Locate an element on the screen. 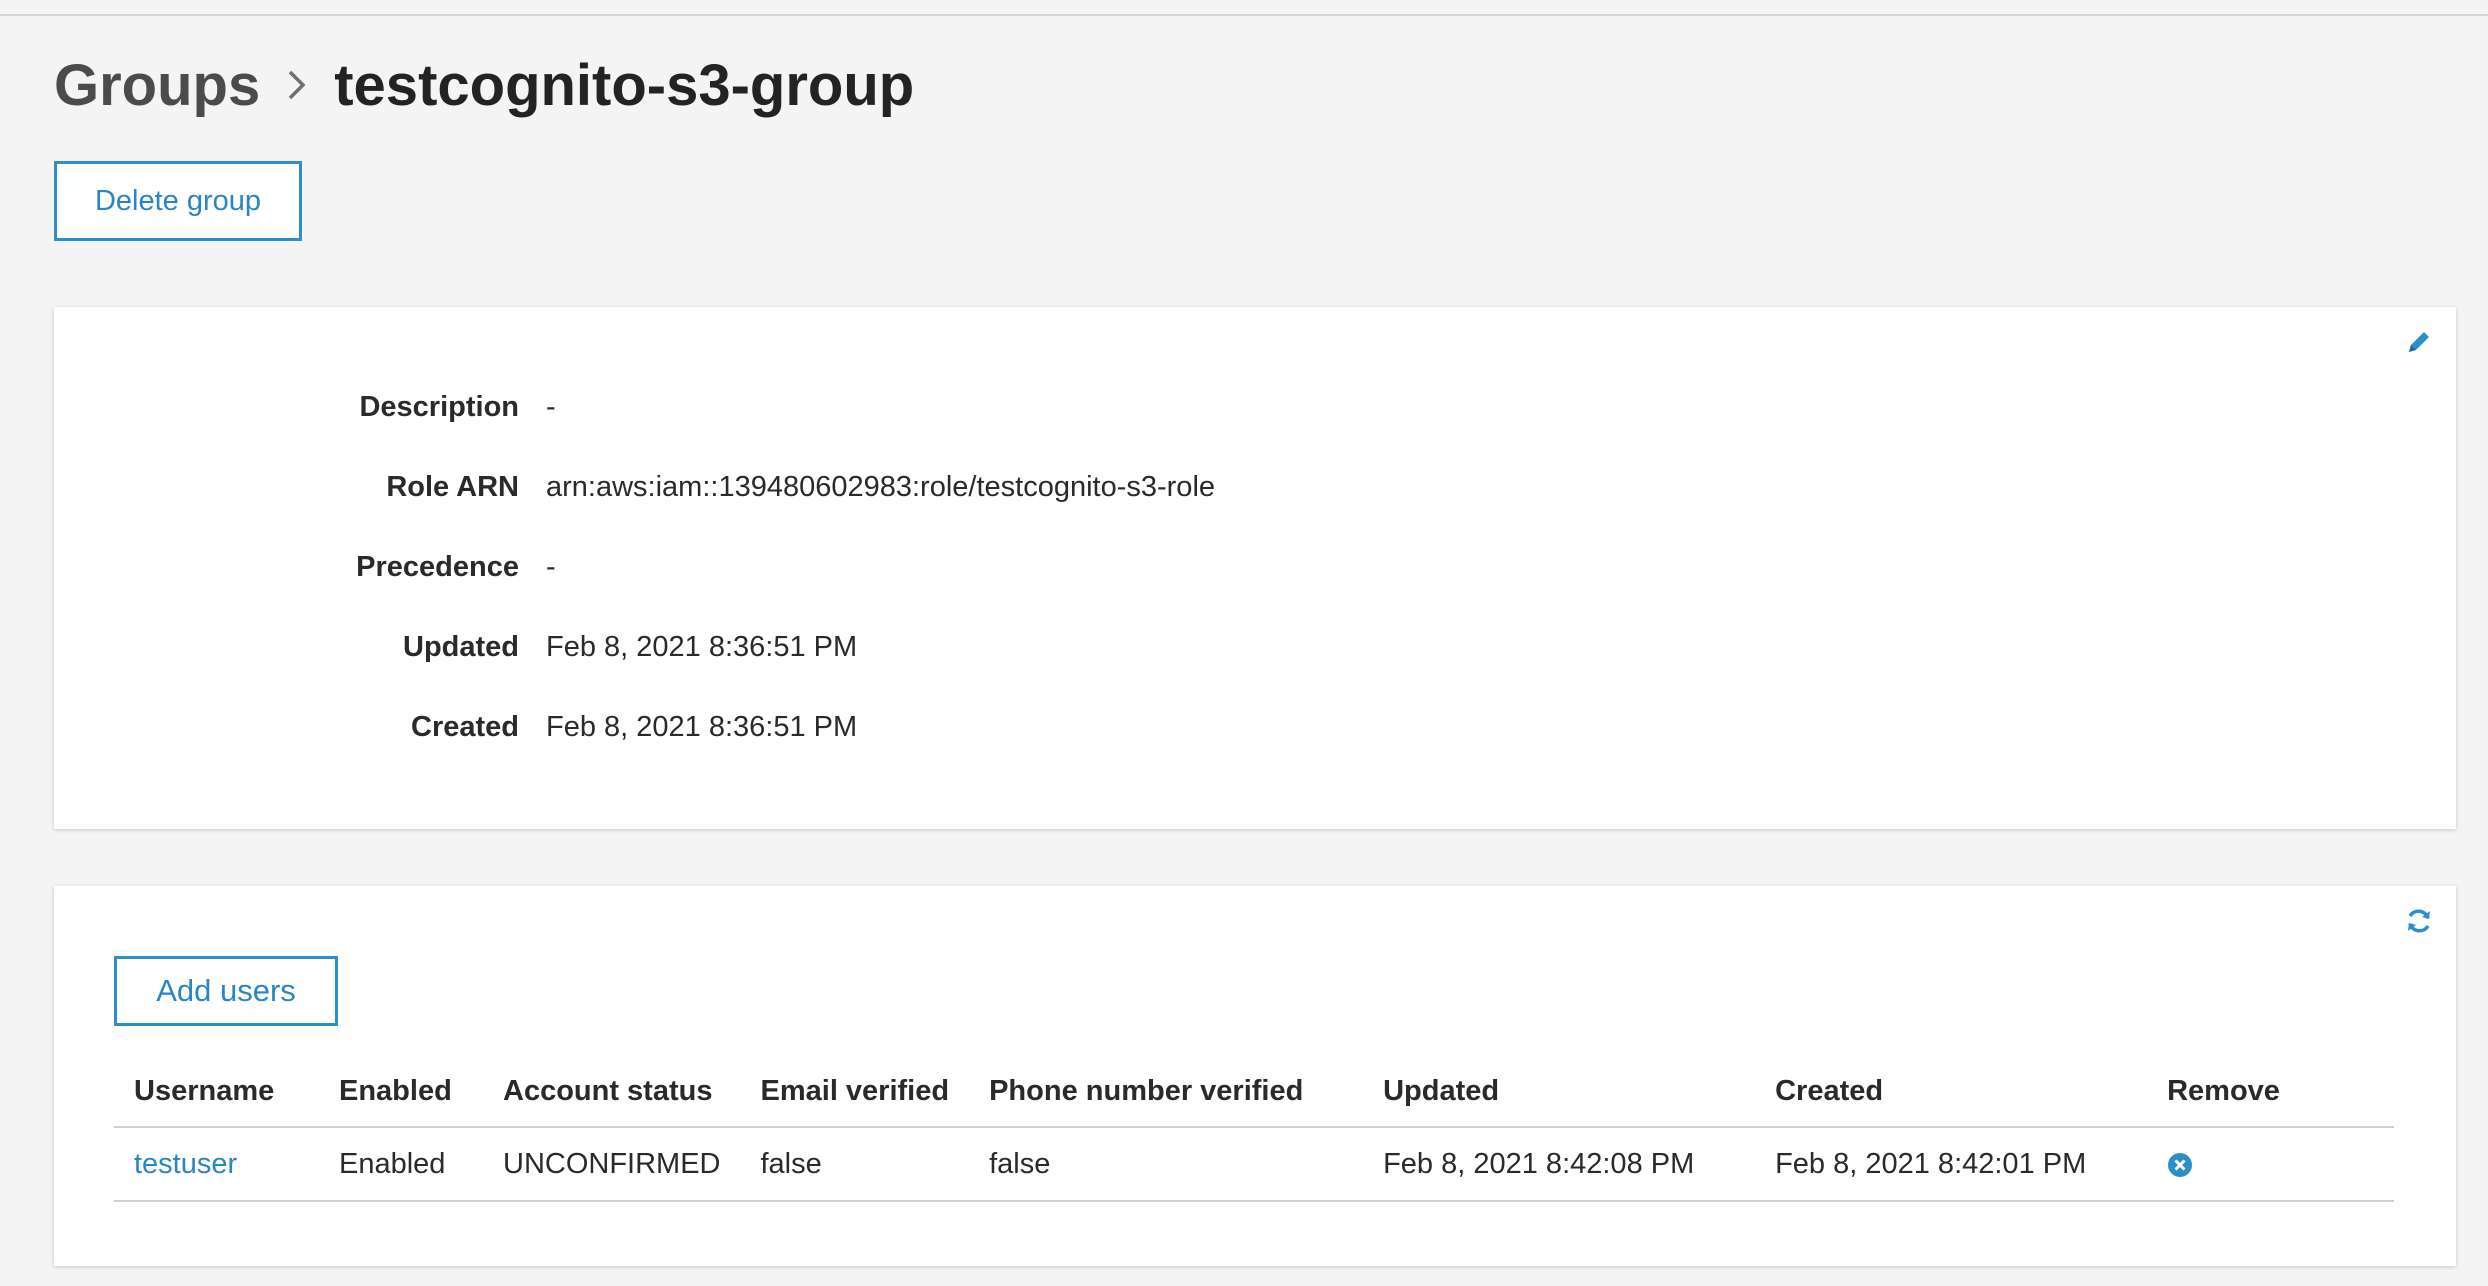  detail-created: Created Feb 8, 2021 8:36:51 PM is located at coordinates (455, 727).